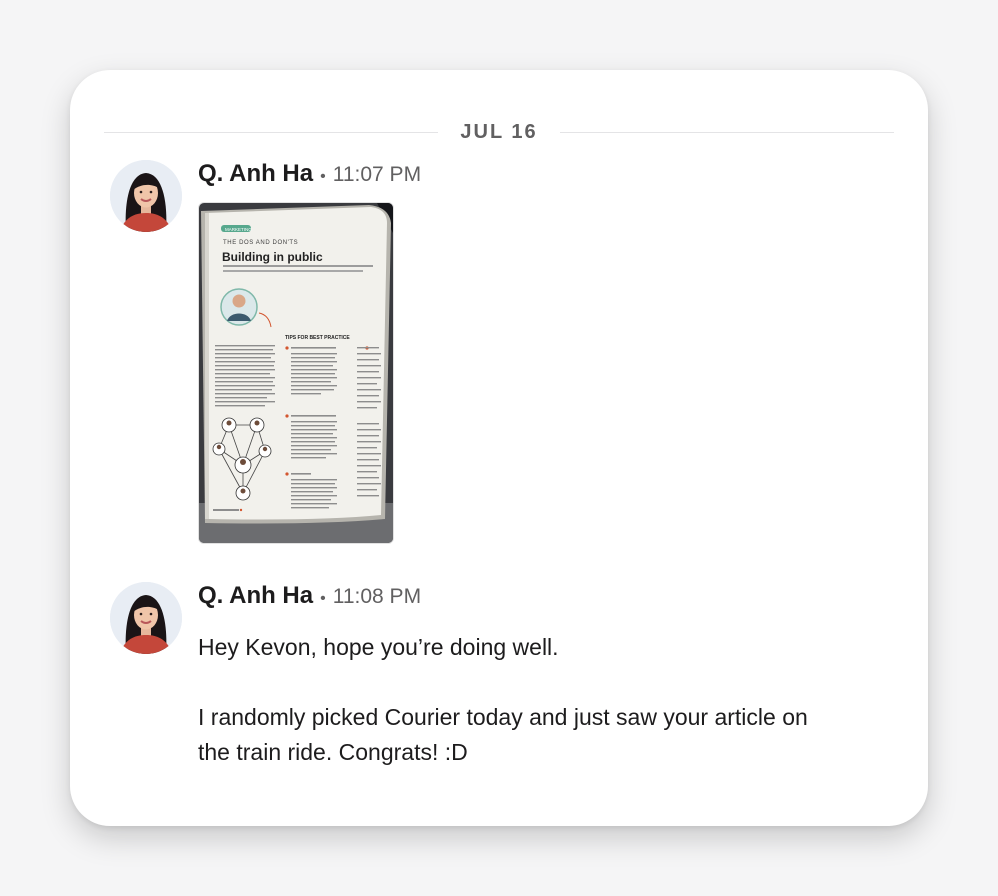 This screenshot has width=998, height=896. What do you see at coordinates (271, 132) in the screenshot?
I see `divider-line-left` at bounding box center [271, 132].